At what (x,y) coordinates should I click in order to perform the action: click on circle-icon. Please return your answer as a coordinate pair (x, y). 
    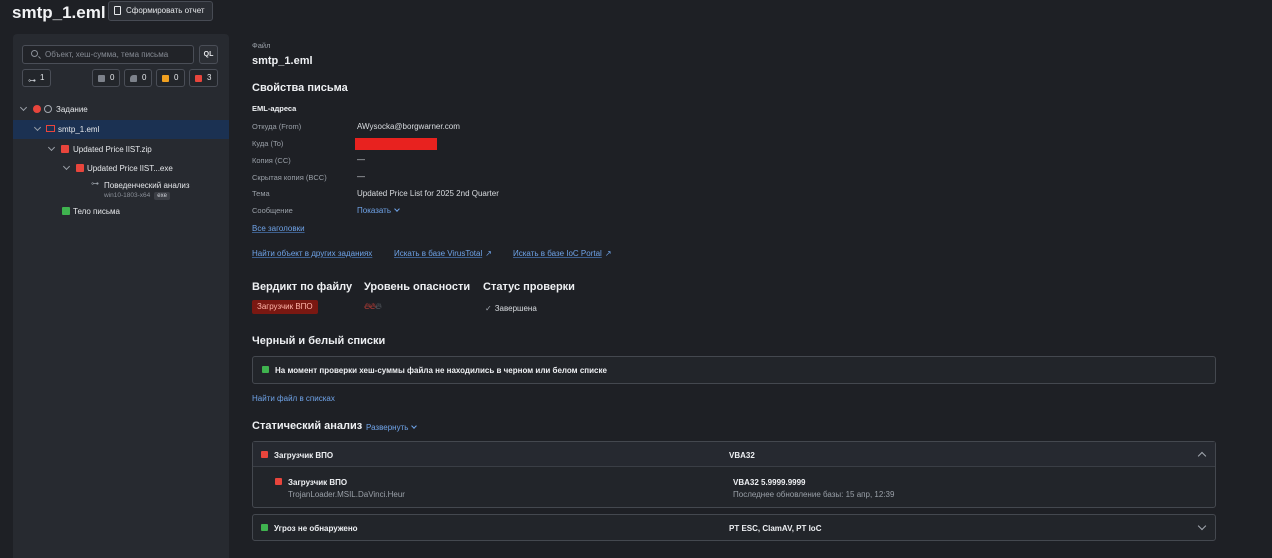
    Looking at the image, I should click on (48, 109).